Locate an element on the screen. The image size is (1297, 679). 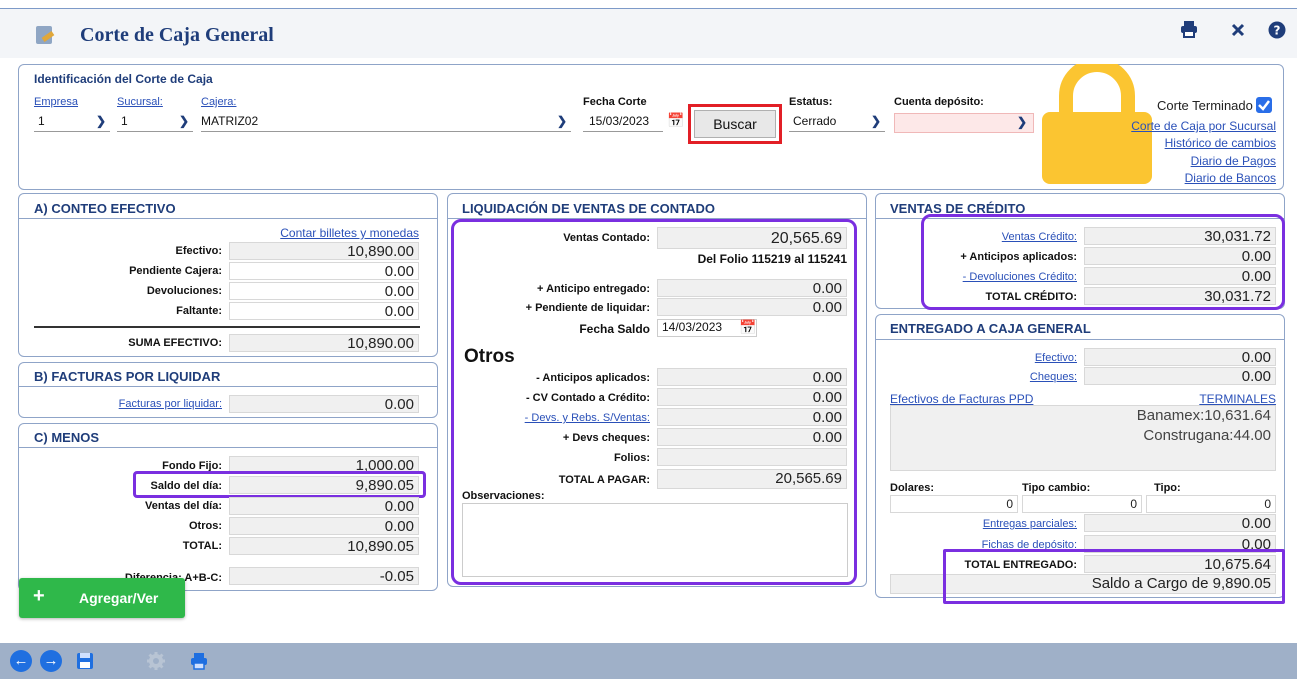
agregar-ver-label: Agregar/Ver is located at coordinates (119, 598).